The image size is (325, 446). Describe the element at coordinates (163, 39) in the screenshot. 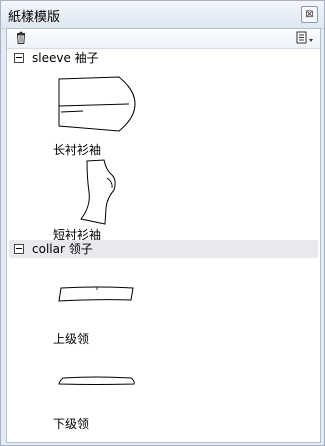

I see `toolbar` at that location.